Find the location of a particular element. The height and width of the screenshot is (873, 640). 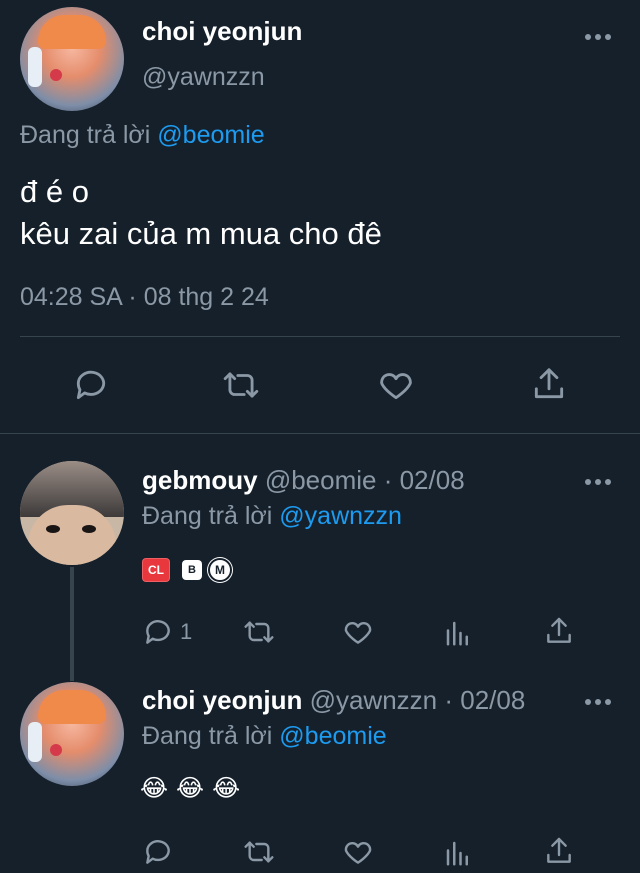

reply-count: 1 is located at coordinates (186, 631).